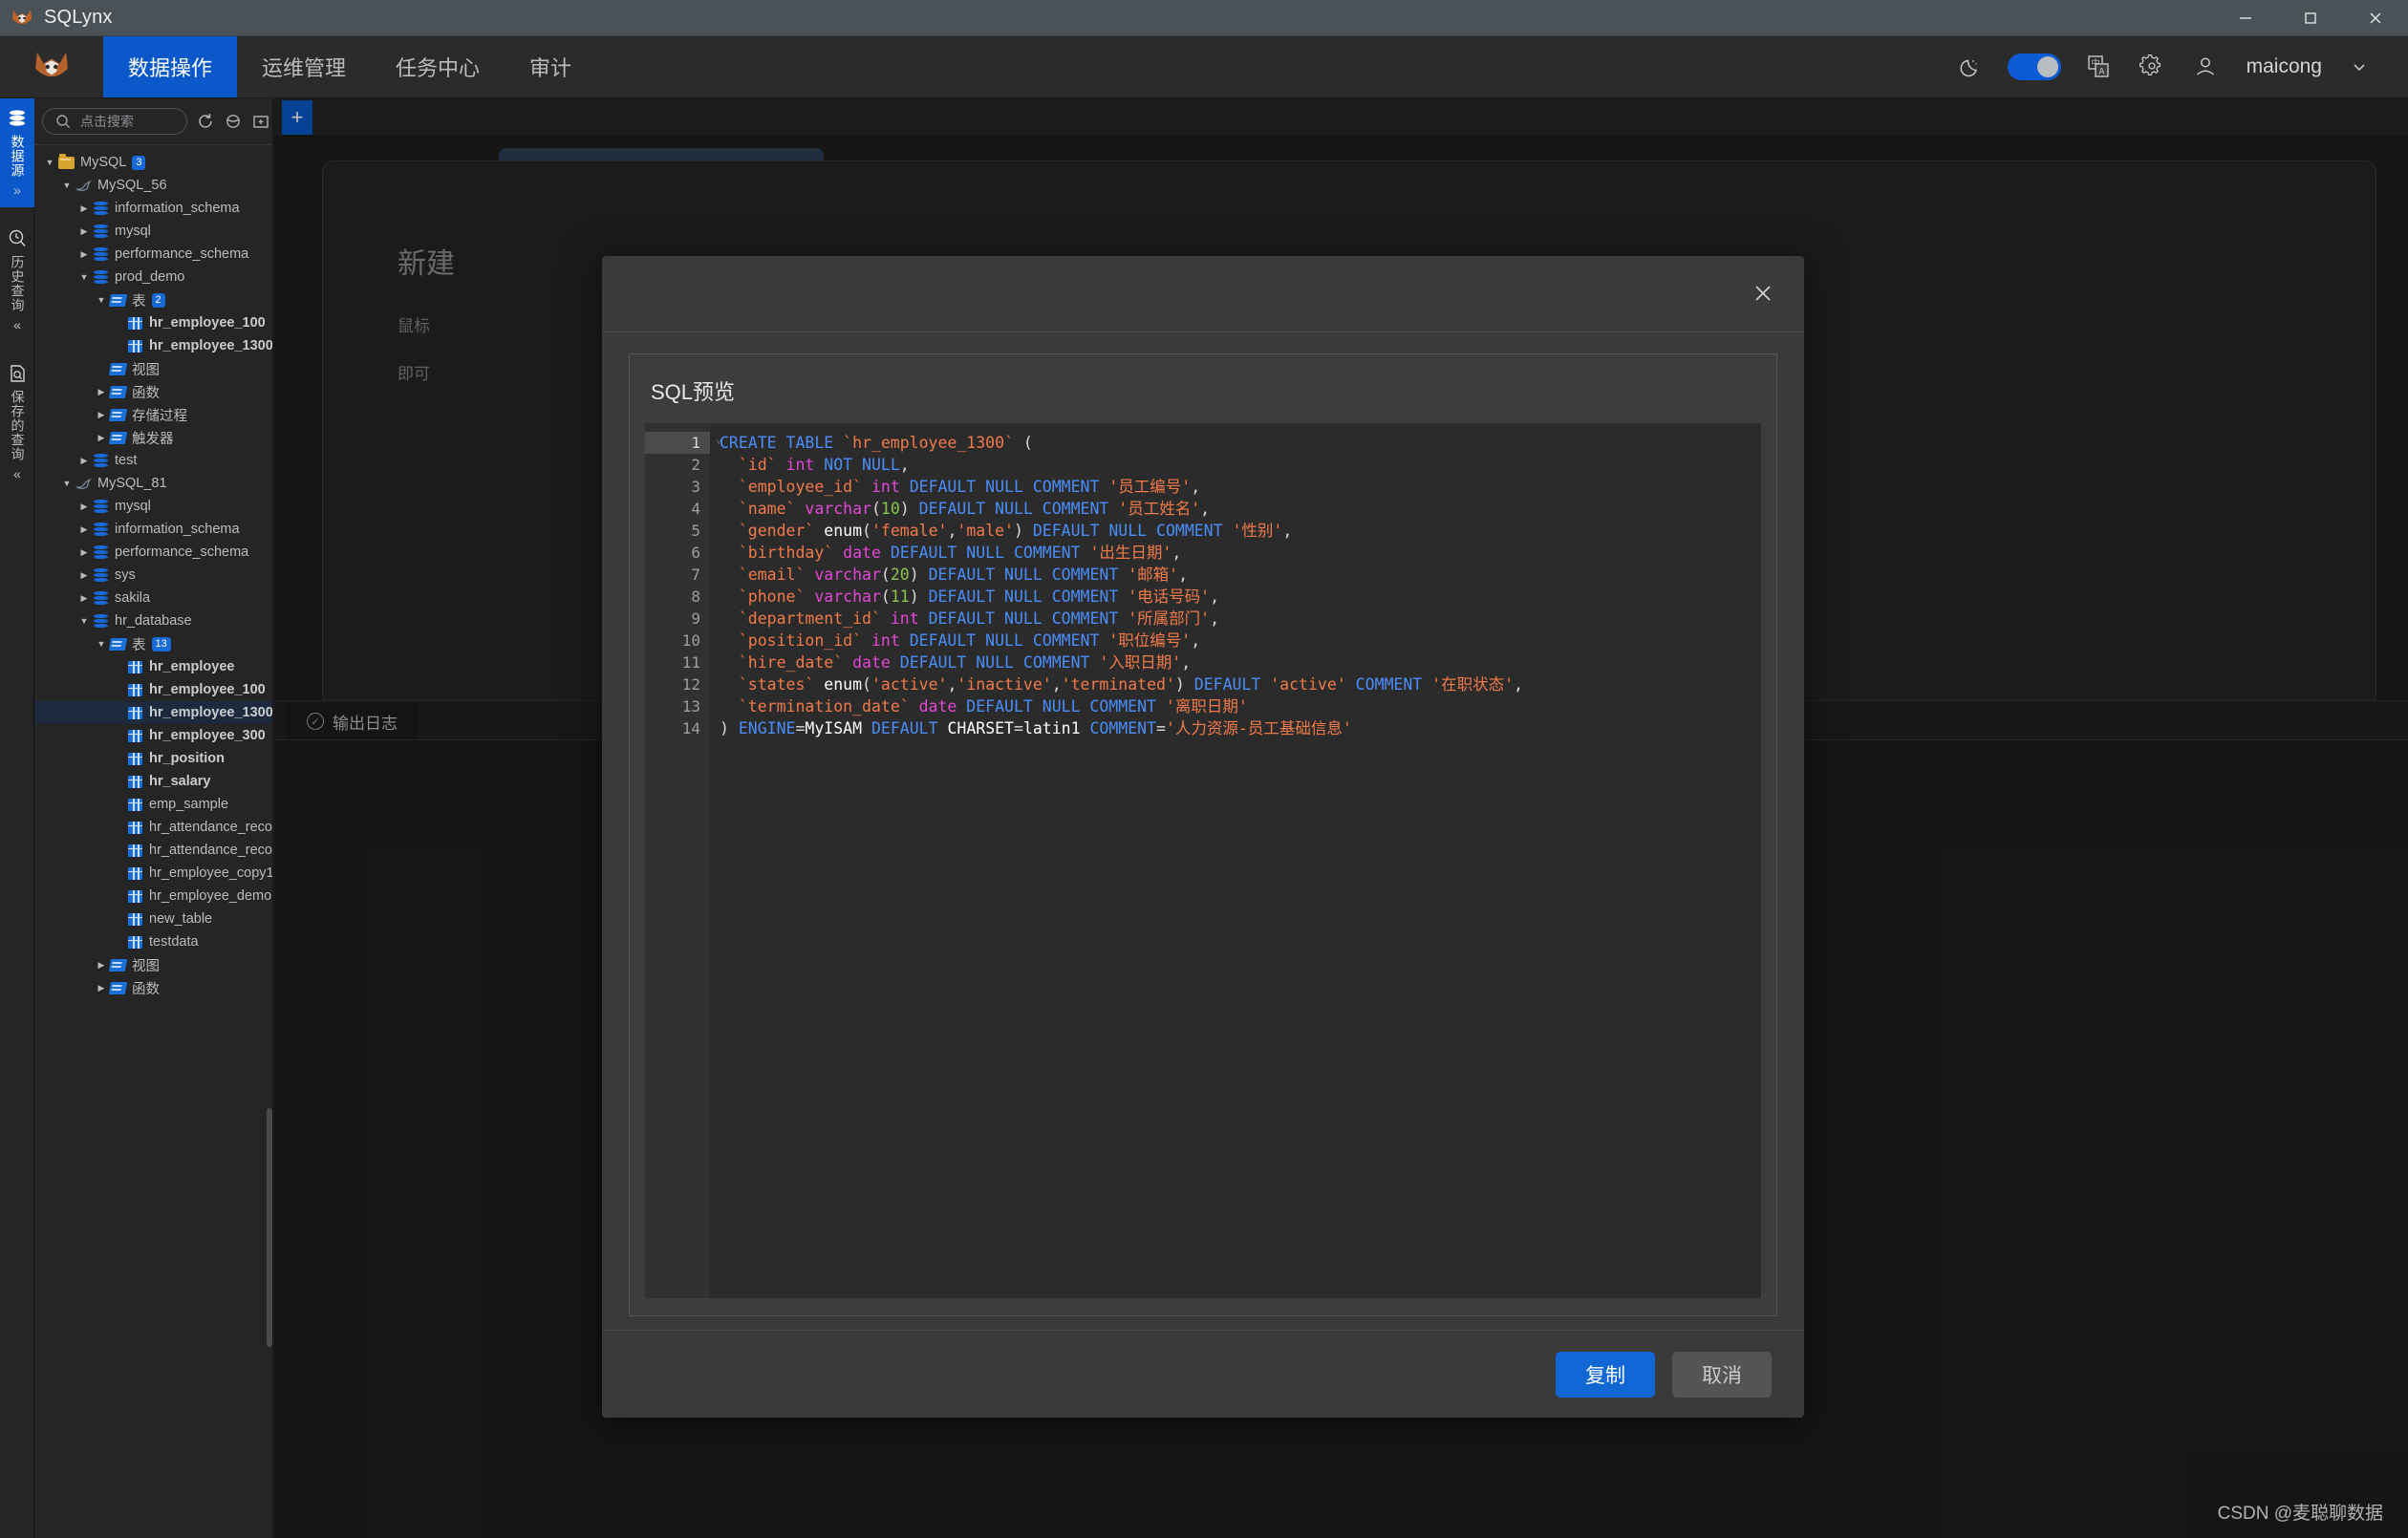 Image resolution: width=2408 pixels, height=1538 pixels. Describe the element at coordinates (153, 414) in the screenshot. I see `tree-node: ▶ 存储过程` at that location.